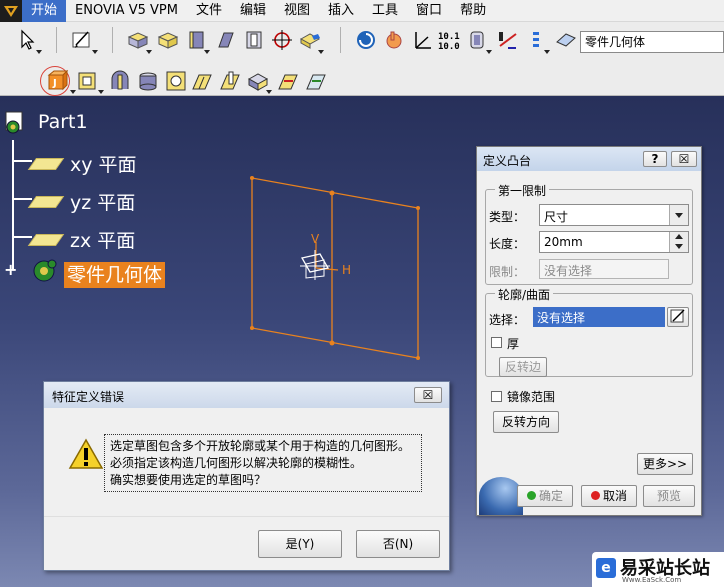 The width and height of the screenshot is (724, 587). What do you see at coordinates (526, 422) in the screenshot?
I see `reverse-direction-button: 反转方向` at bounding box center [526, 422].